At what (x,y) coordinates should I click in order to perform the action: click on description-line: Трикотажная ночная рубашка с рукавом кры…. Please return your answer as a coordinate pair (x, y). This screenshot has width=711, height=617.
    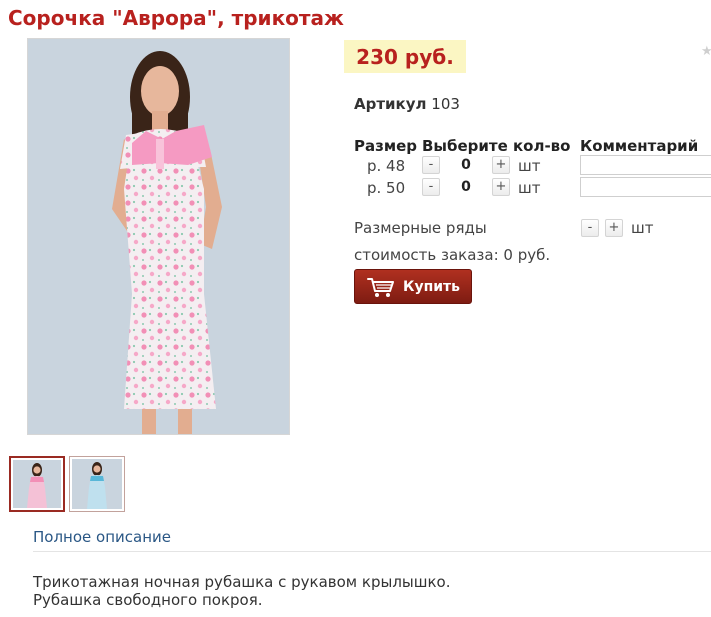
    Looking at the image, I should click on (242, 582).